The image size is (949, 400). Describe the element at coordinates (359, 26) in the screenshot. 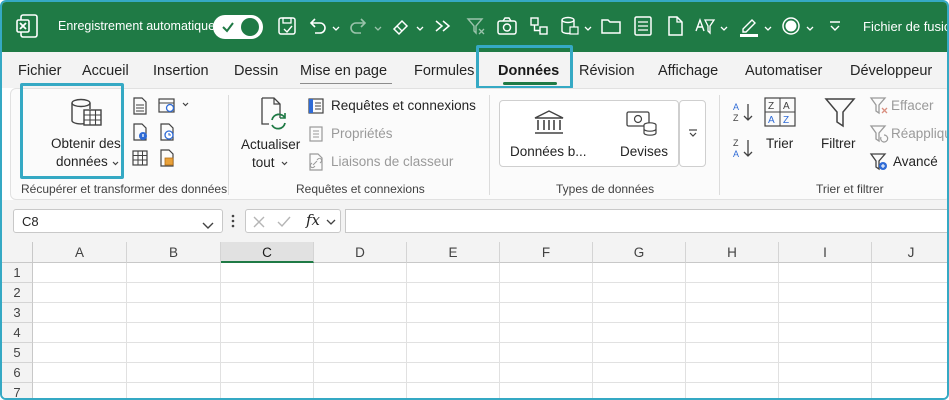

I see `redo-icon` at that location.